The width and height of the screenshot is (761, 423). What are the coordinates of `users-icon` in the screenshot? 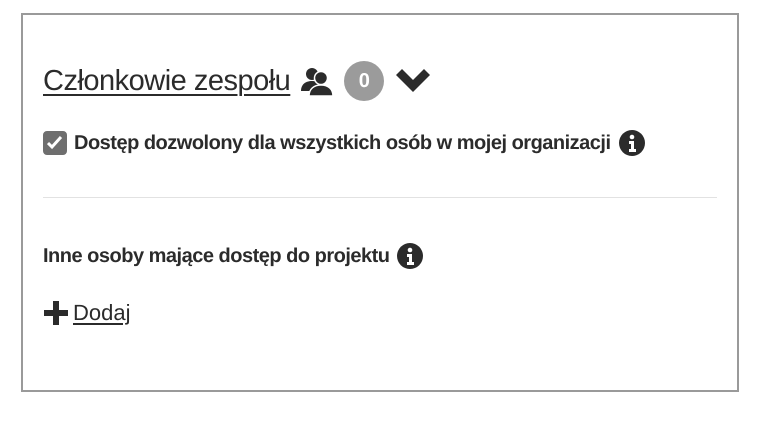 It's located at (317, 81).